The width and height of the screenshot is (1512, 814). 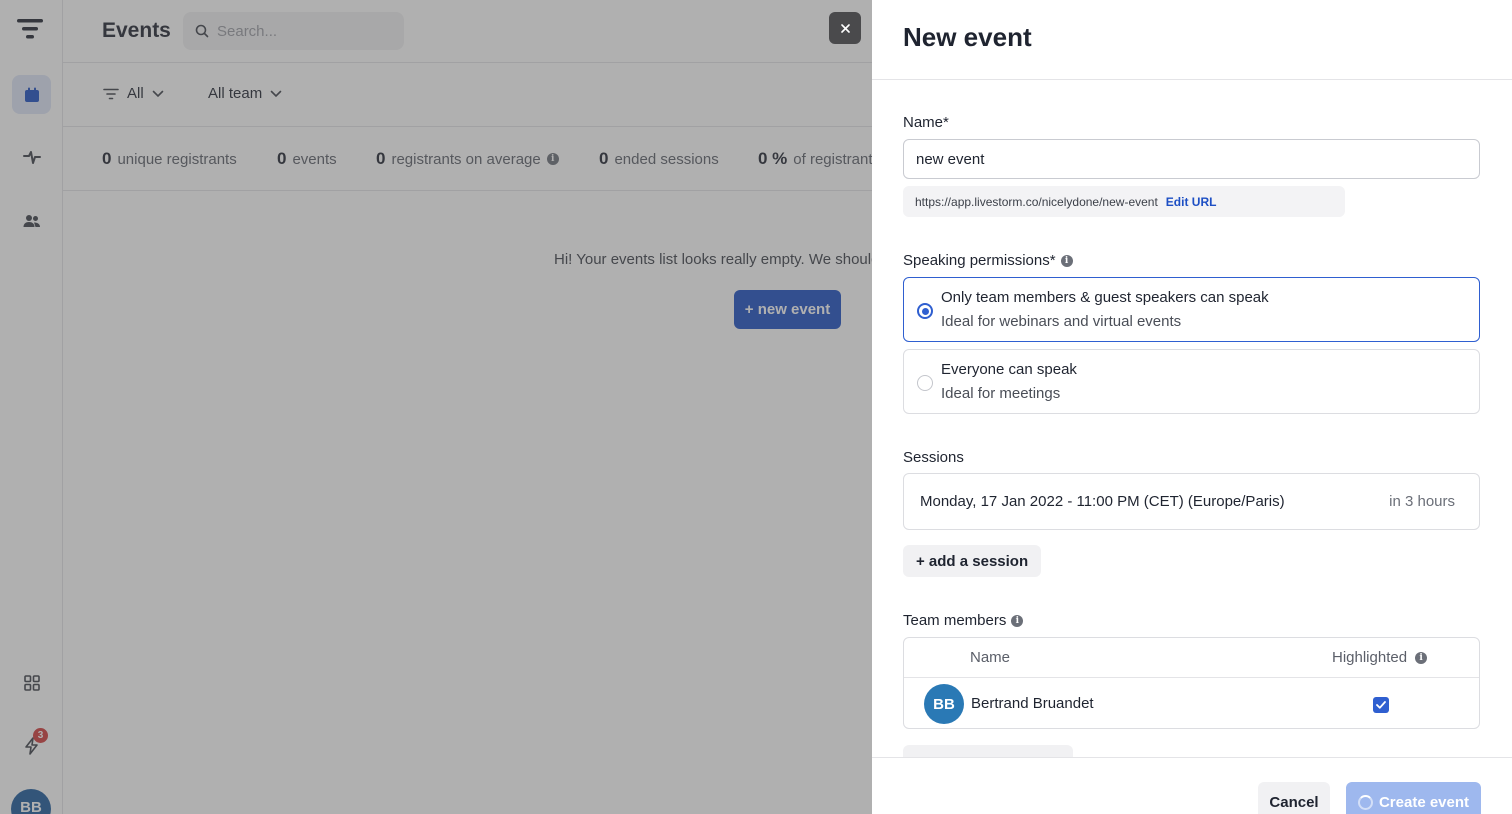 What do you see at coordinates (1192, 40) in the screenshot?
I see `drawer-header: New event` at bounding box center [1192, 40].